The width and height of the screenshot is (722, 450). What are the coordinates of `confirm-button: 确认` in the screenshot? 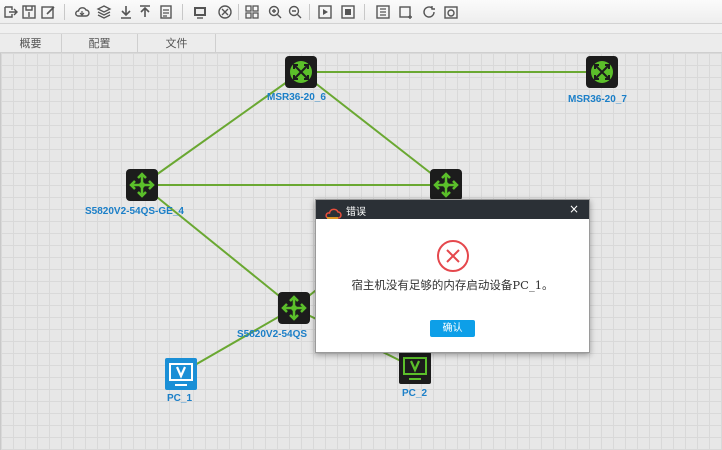 It's located at (452, 328).